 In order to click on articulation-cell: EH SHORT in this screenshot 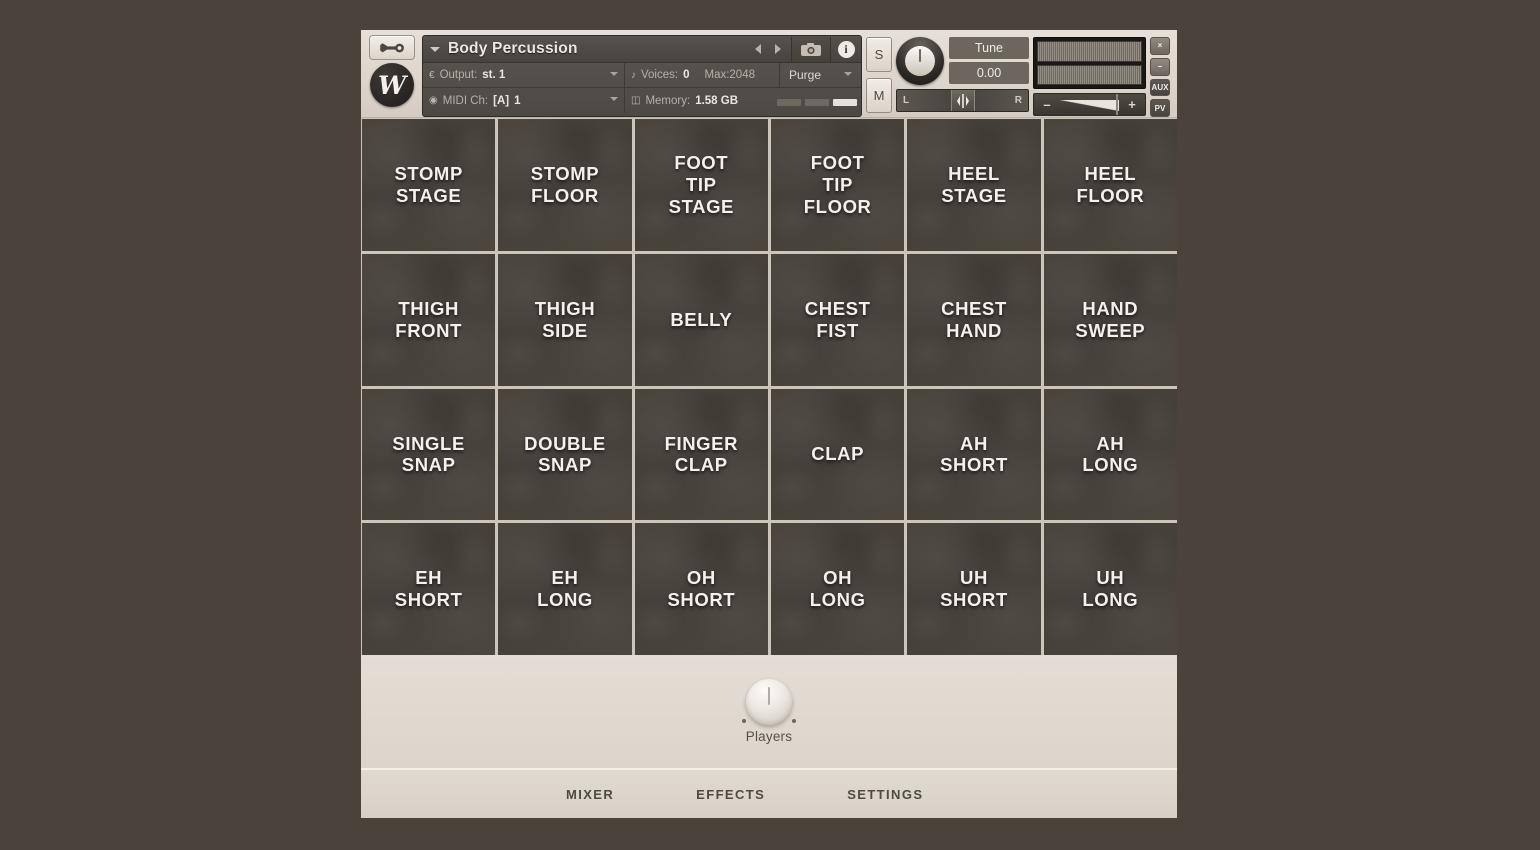, I will do `click(429, 589)`.